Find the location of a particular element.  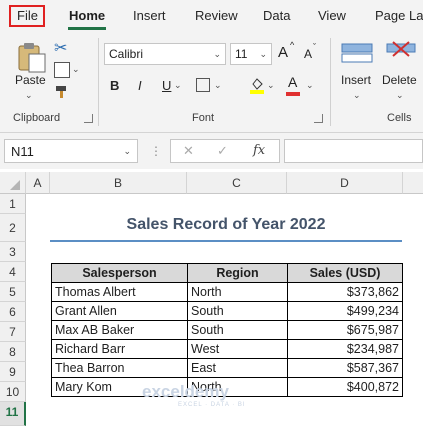

table-row: Thomas Albert North $373,862 is located at coordinates (227, 292).